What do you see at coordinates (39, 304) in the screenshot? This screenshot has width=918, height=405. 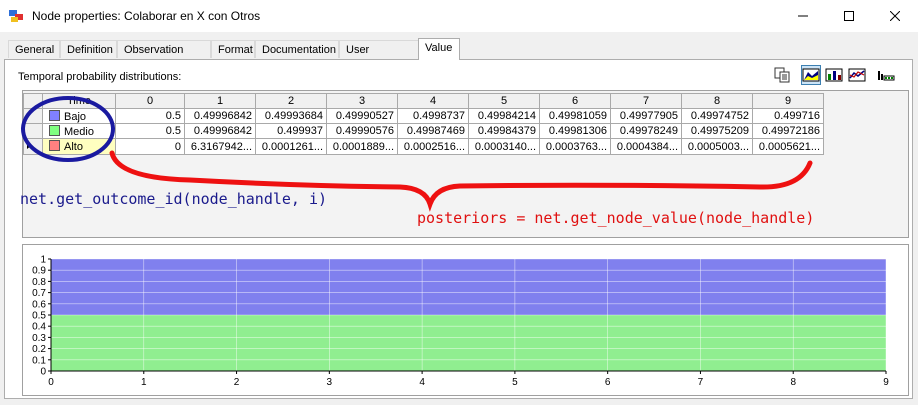 I see `y-tick-label: 0.6` at bounding box center [39, 304].